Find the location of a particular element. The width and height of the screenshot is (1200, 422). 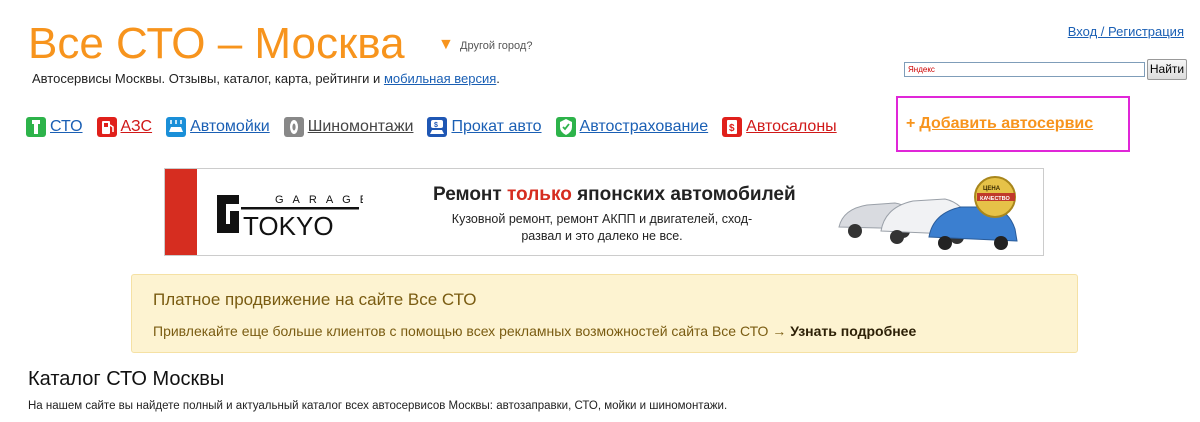

login-register-link: Вход / Регистрация is located at coordinates (1126, 31).